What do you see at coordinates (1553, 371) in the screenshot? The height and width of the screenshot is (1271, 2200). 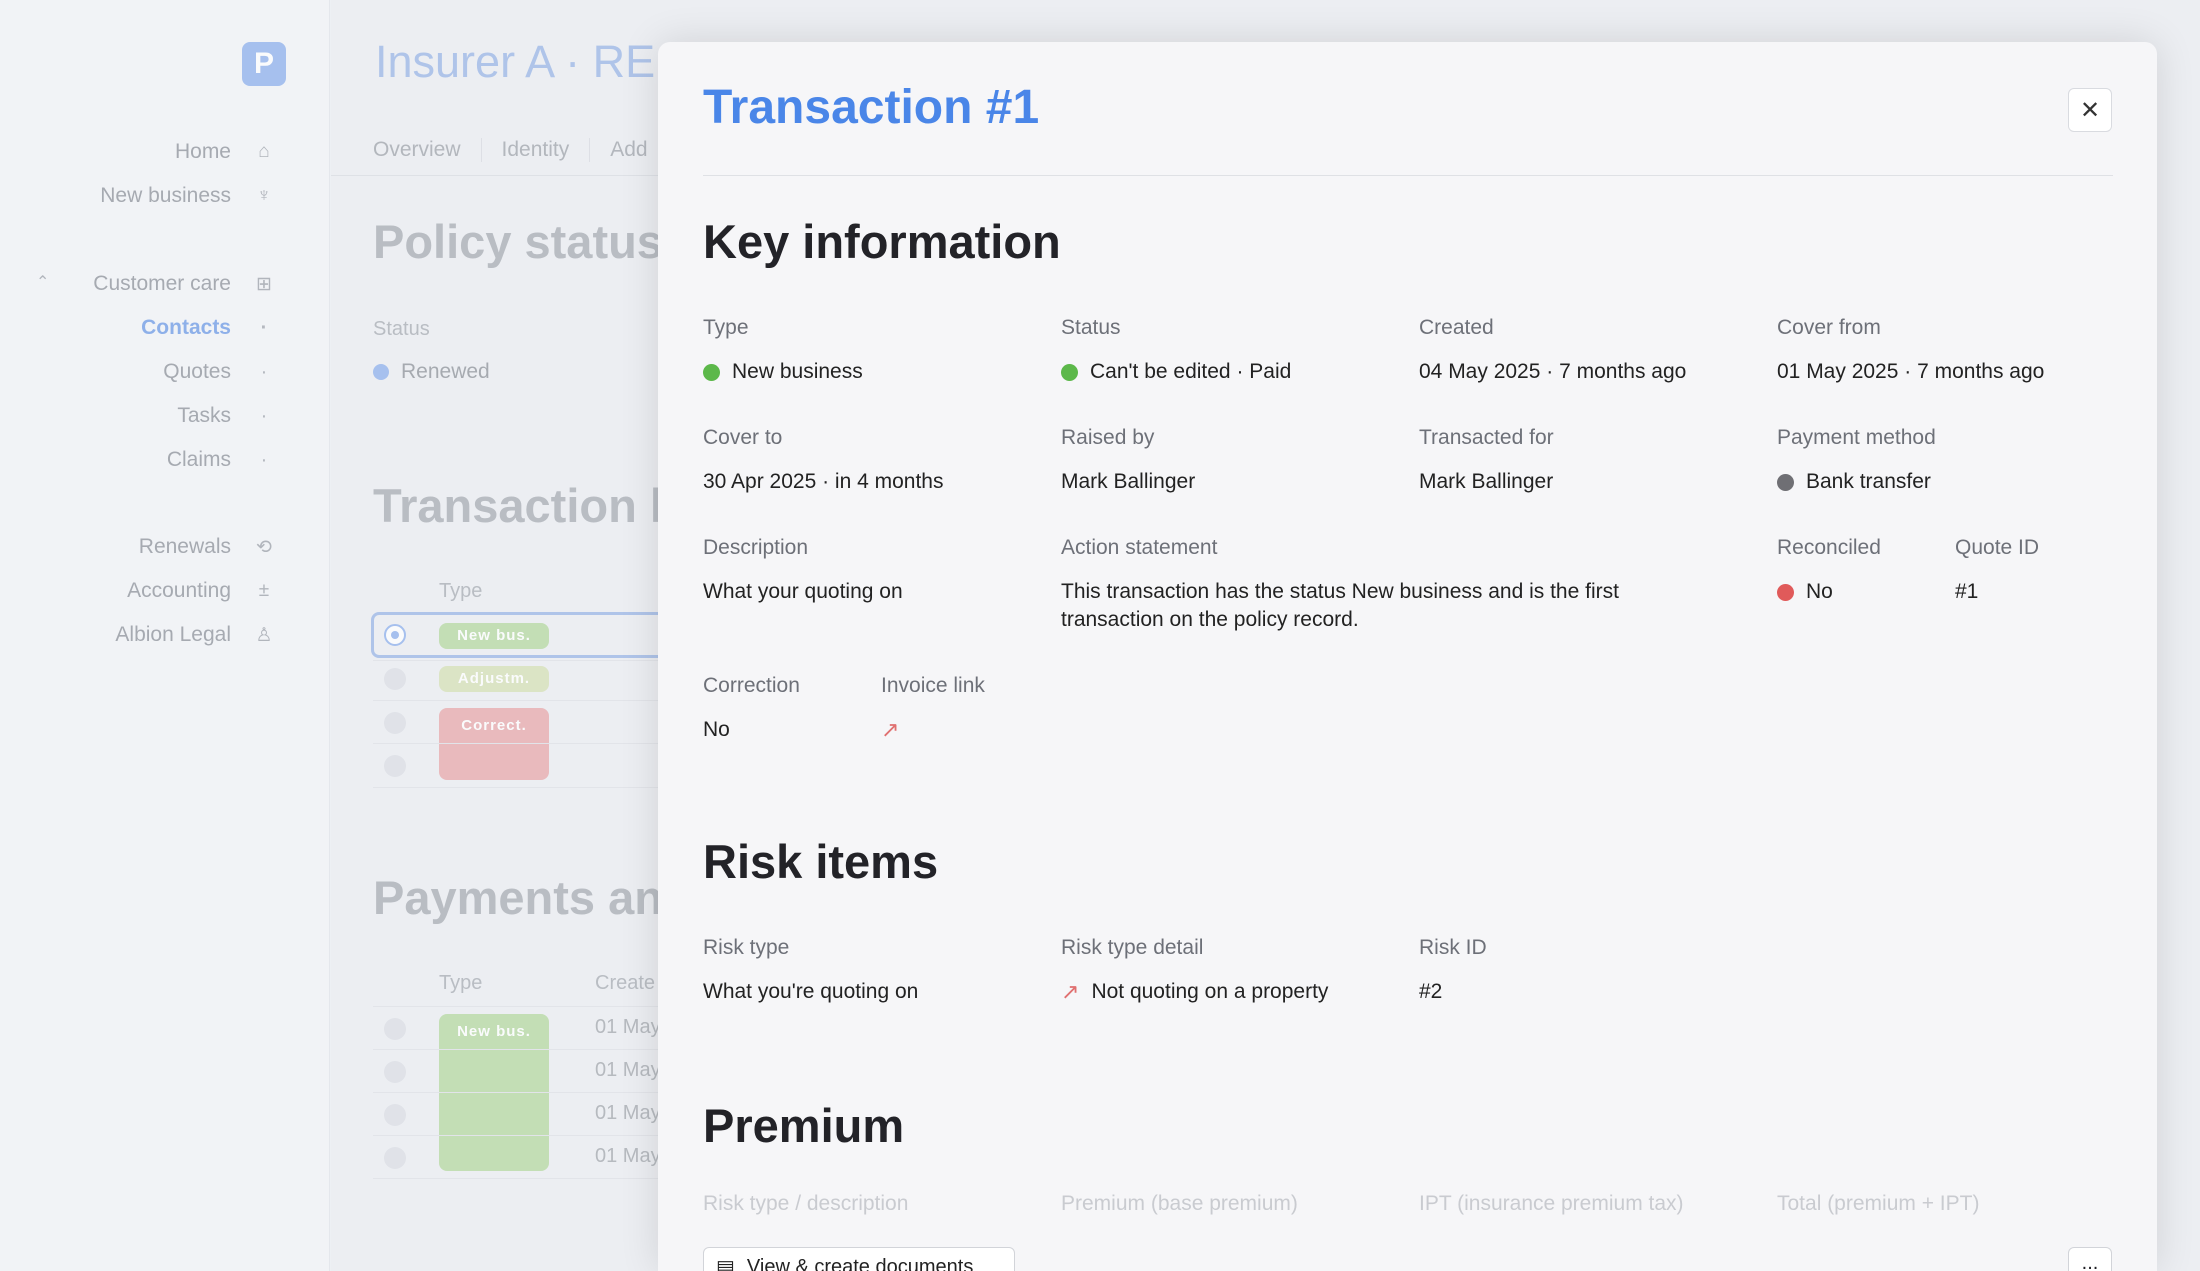 I see `created-value: 04 May 2025 · 7 months ago` at bounding box center [1553, 371].